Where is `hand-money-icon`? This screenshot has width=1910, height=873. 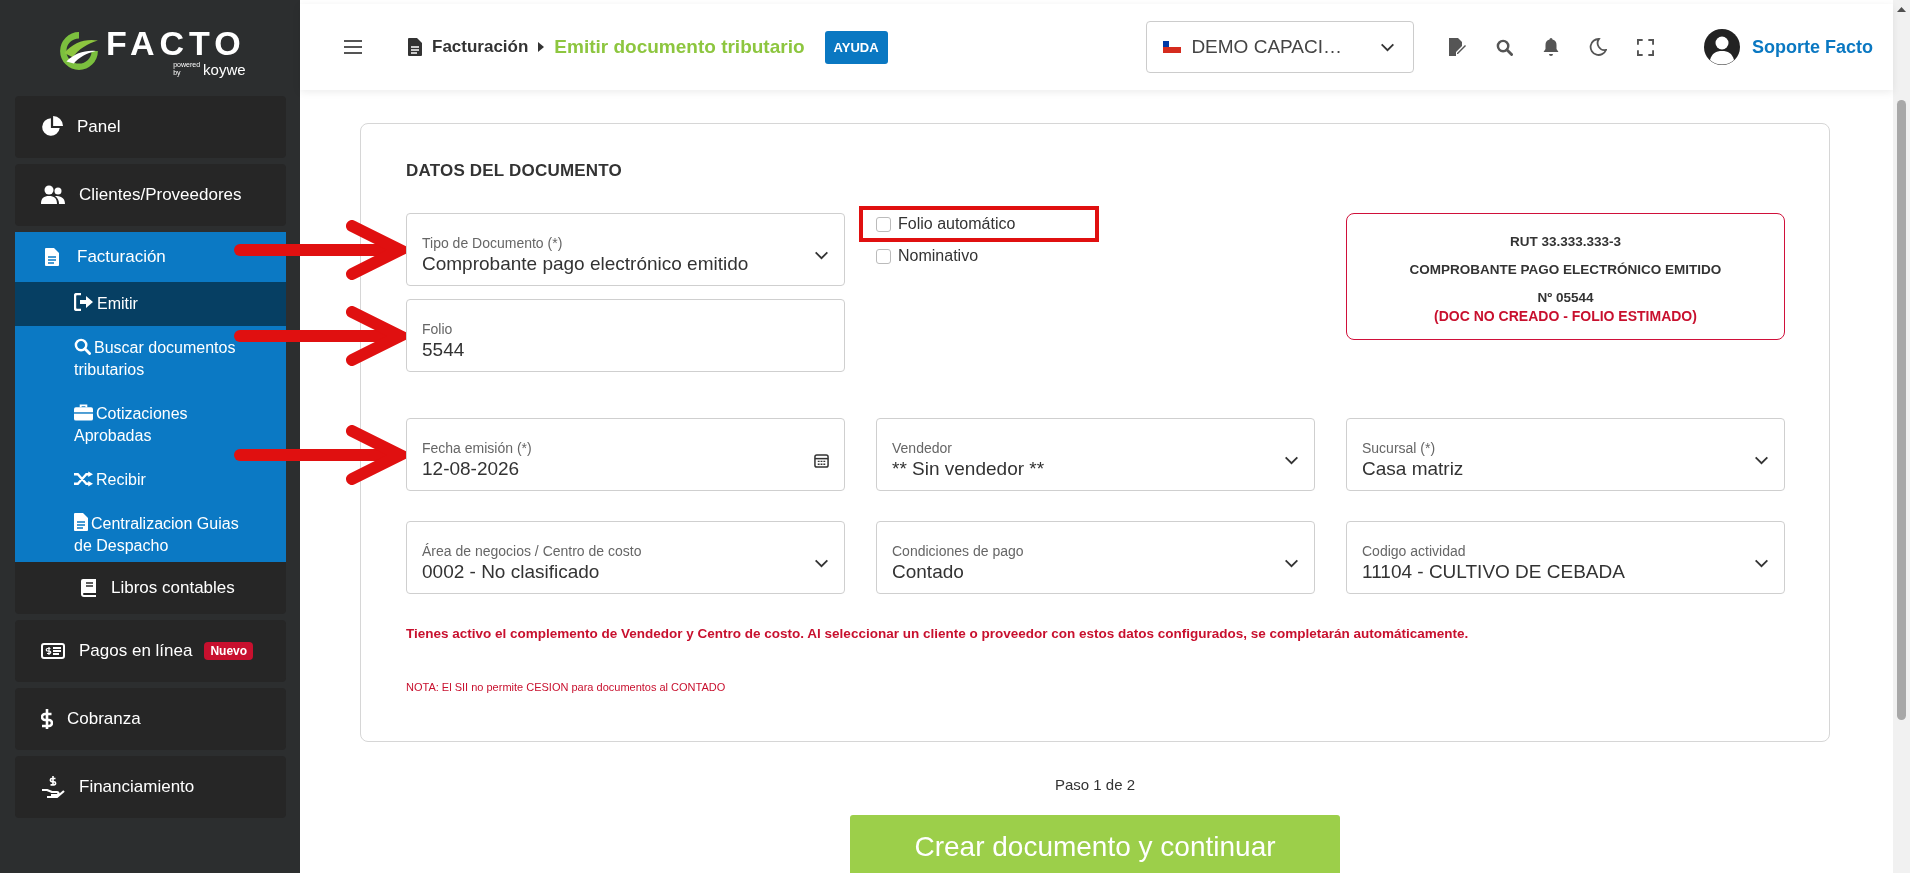 hand-money-icon is located at coordinates (53, 787).